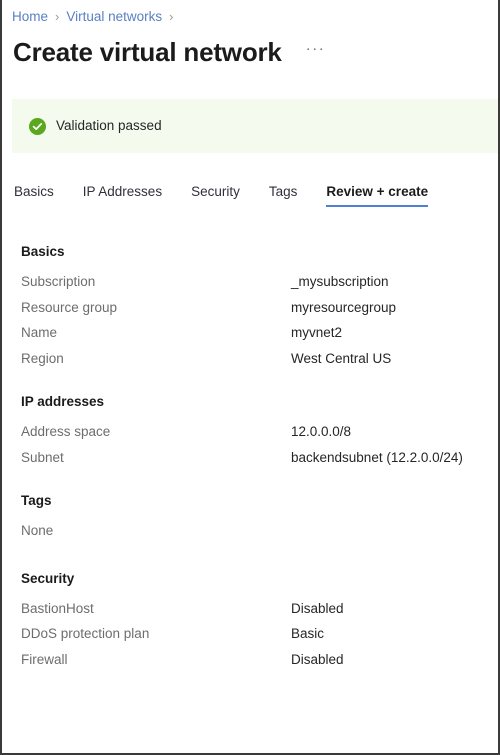 This screenshot has height=755, width=500. Describe the element at coordinates (254, 638) in the screenshot. I see `table-row: DDoS protection plan Basic` at that location.